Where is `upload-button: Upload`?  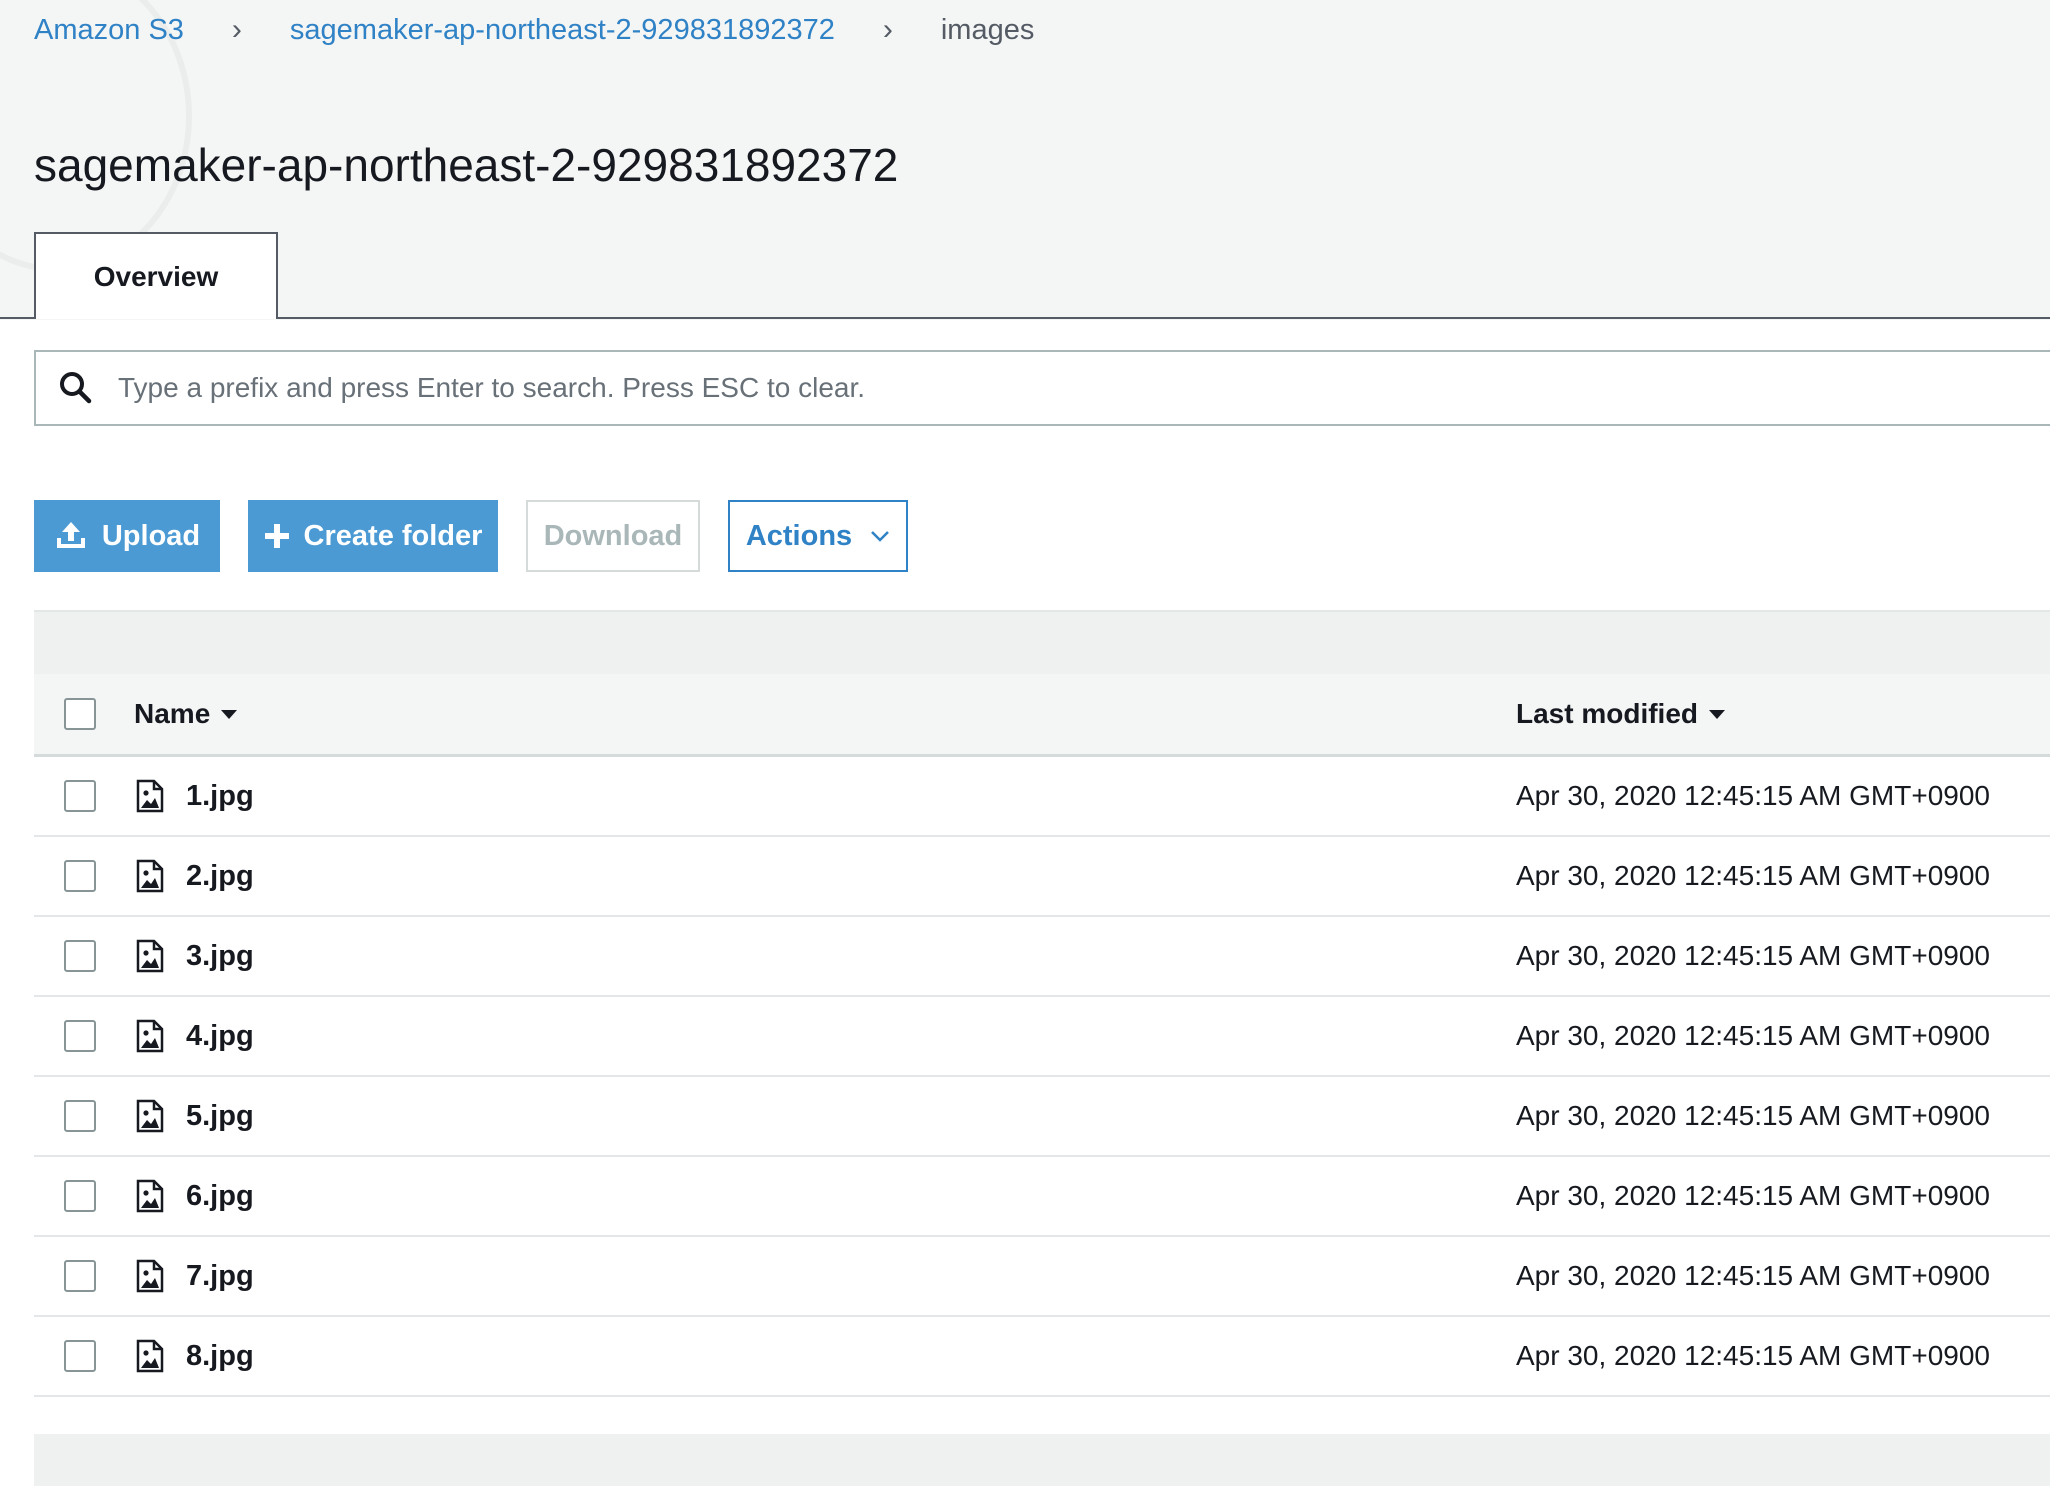 upload-button: Upload is located at coordinates (127, 536).